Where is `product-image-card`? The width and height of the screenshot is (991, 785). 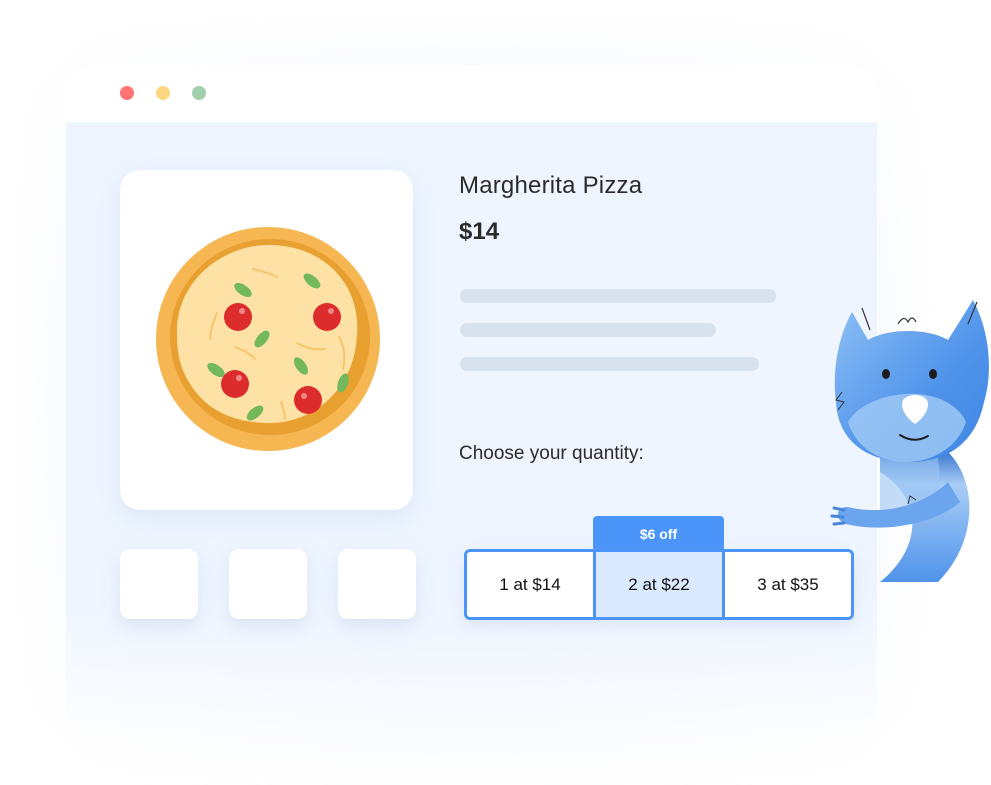
product-image-card is located at coordinates (266, 340).